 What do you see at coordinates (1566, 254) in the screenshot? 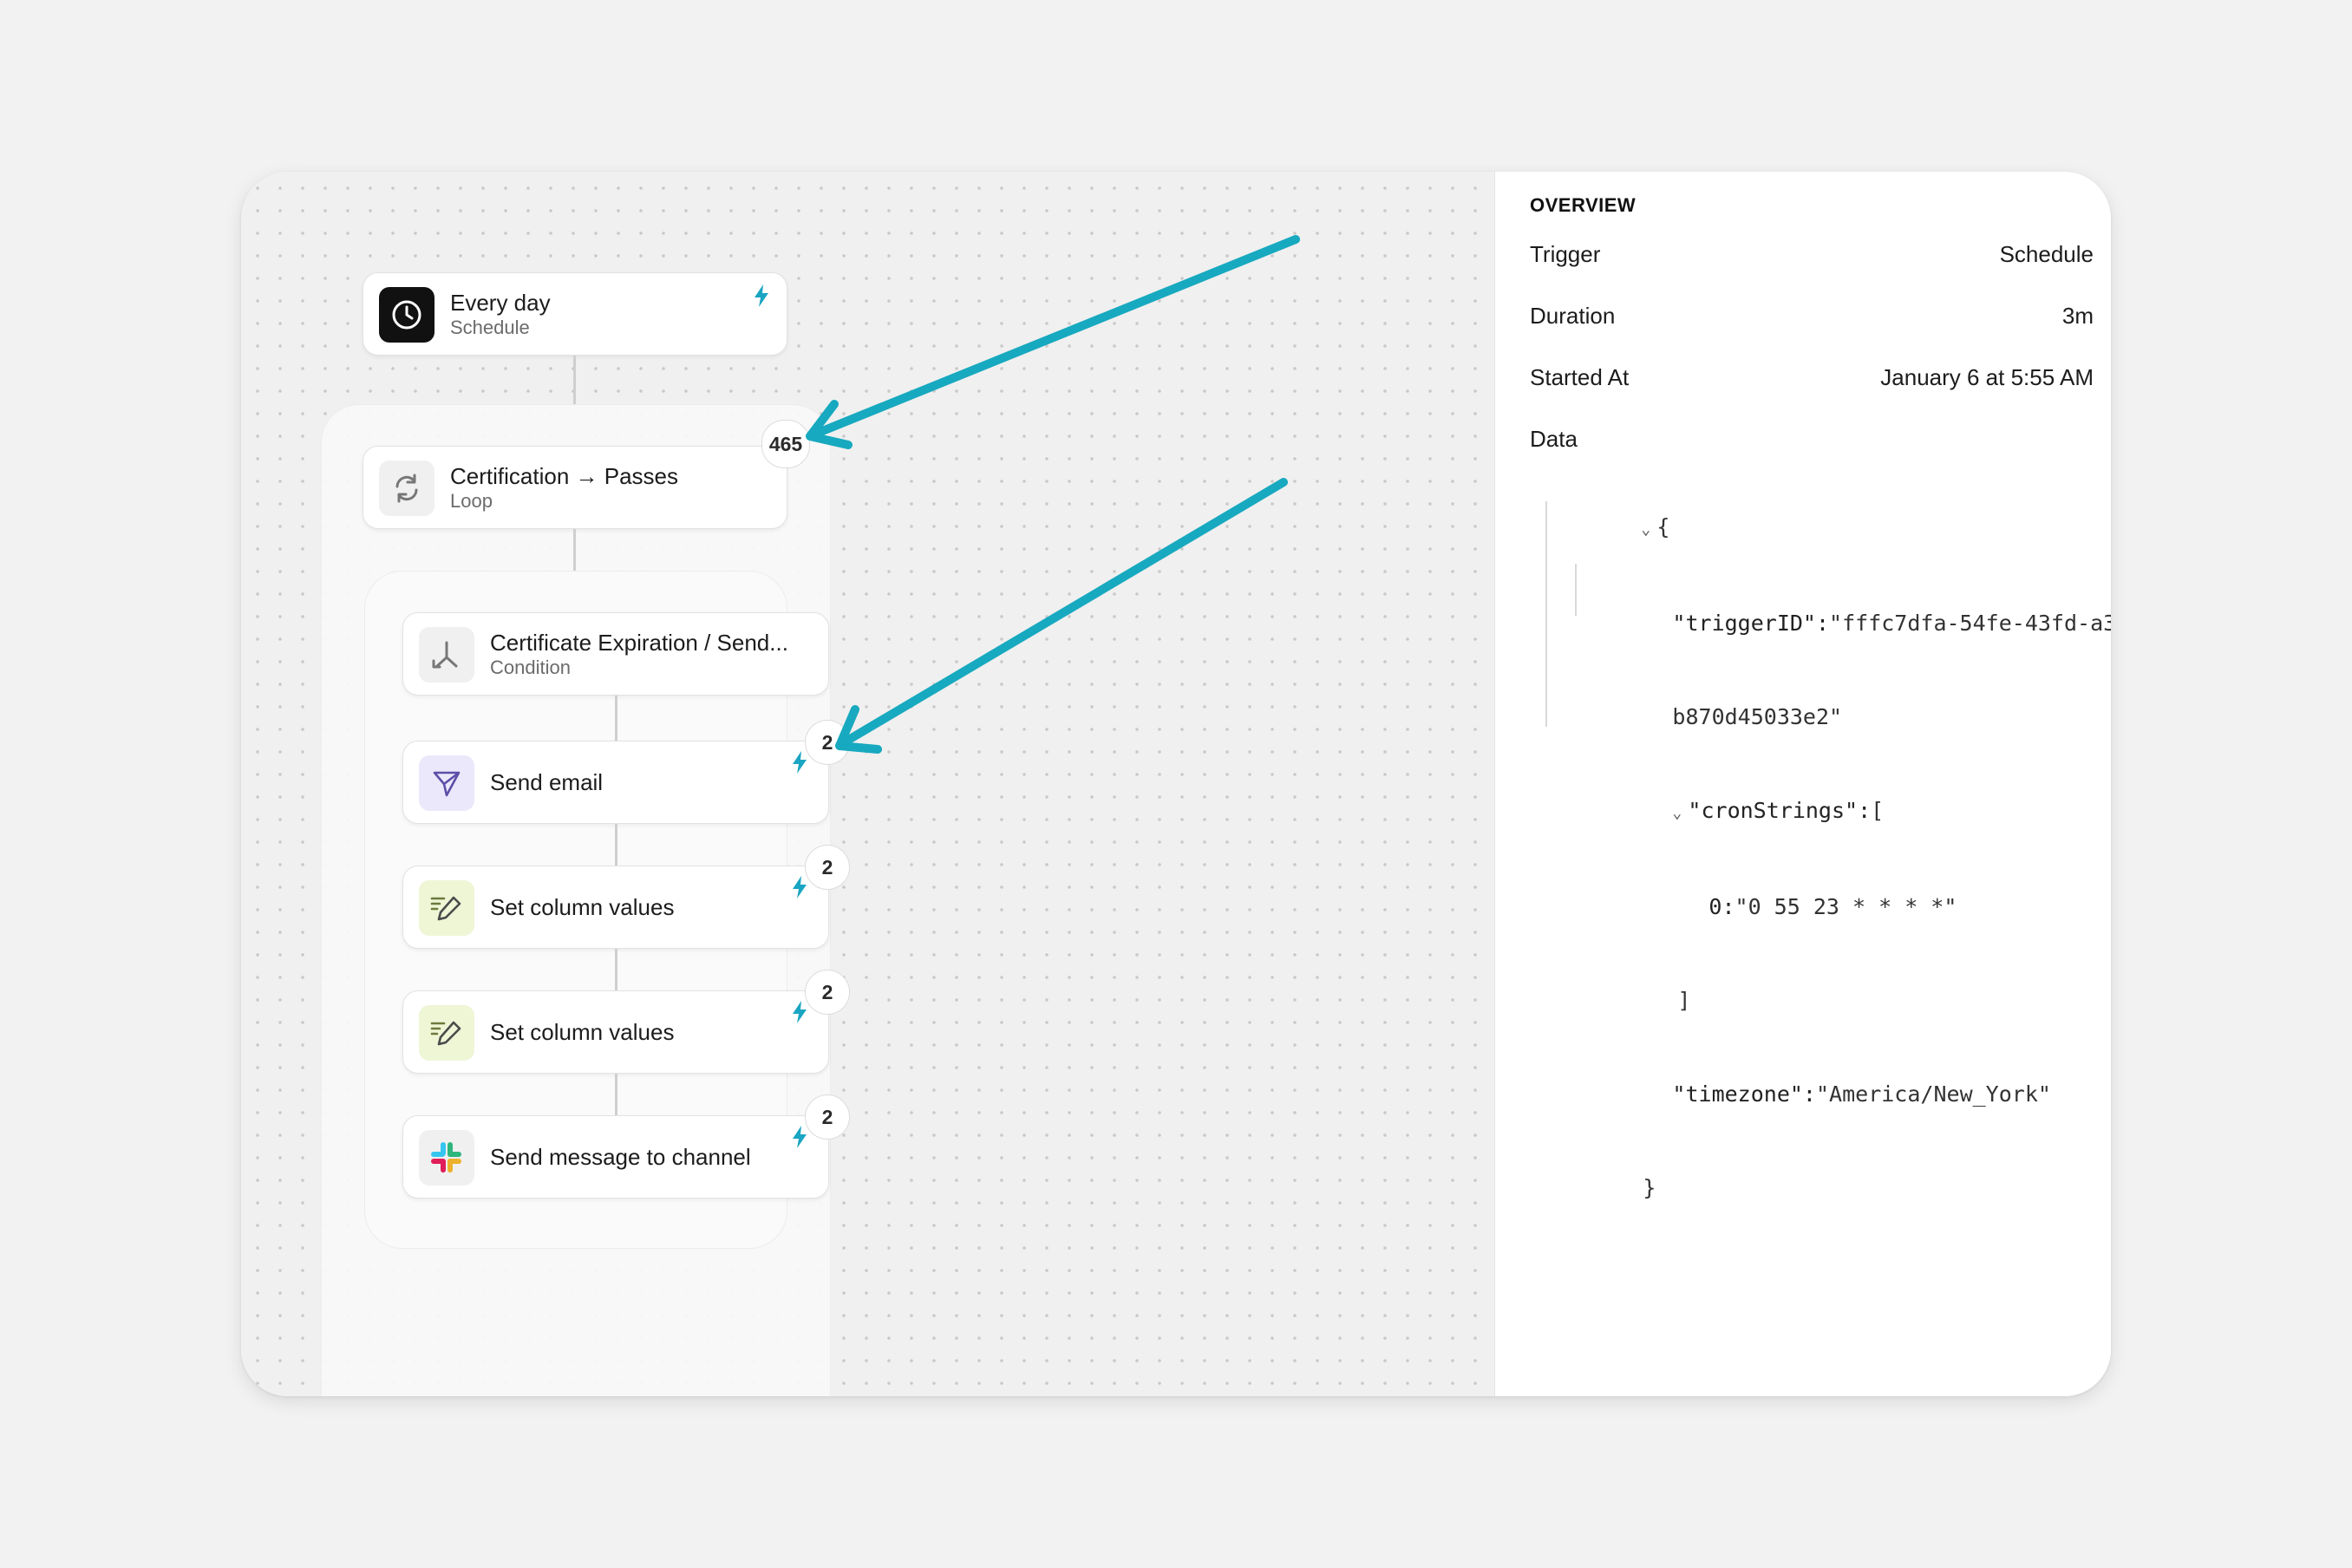
I see `row-label: Trigger` at bounding box center [1566, 254].